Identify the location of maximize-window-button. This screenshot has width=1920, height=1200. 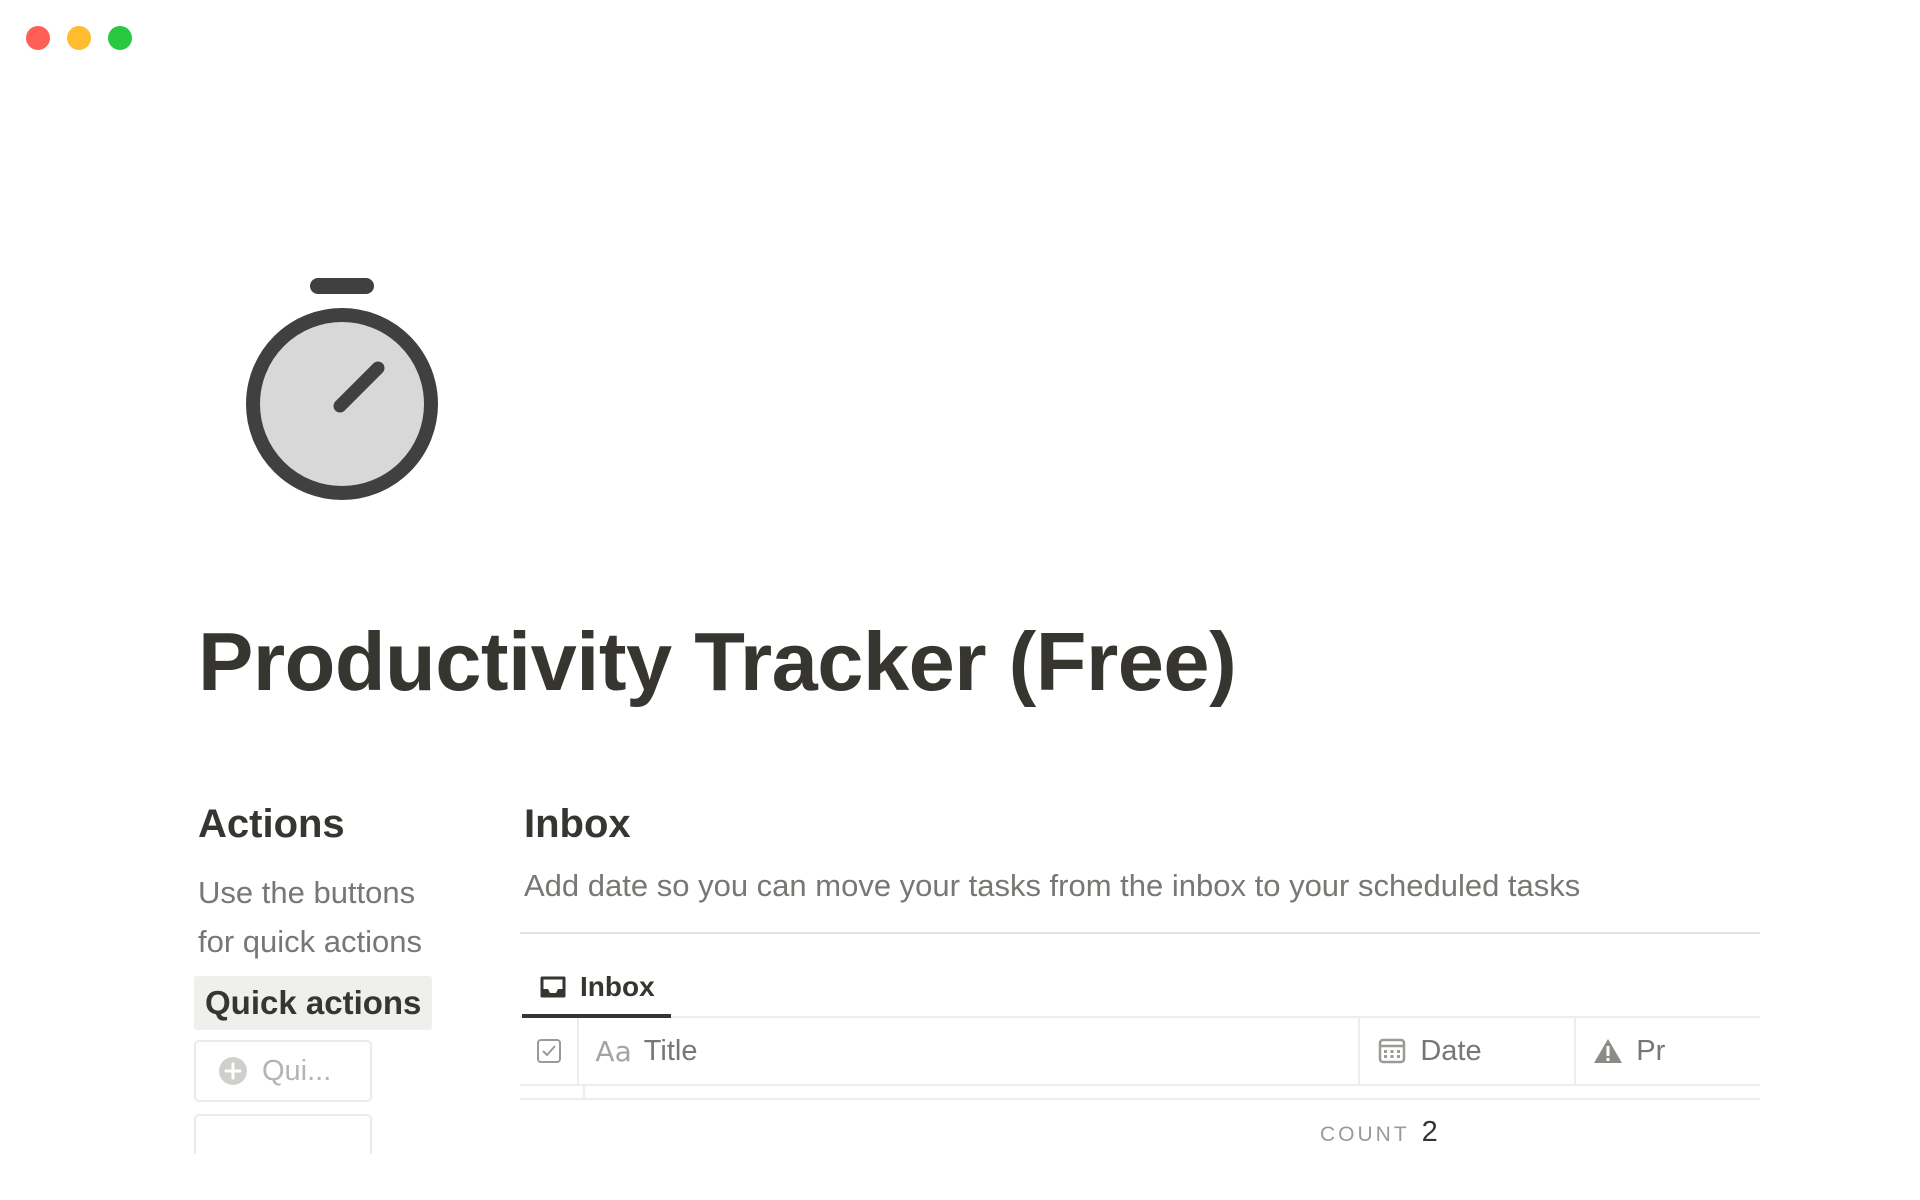
(120, 38).